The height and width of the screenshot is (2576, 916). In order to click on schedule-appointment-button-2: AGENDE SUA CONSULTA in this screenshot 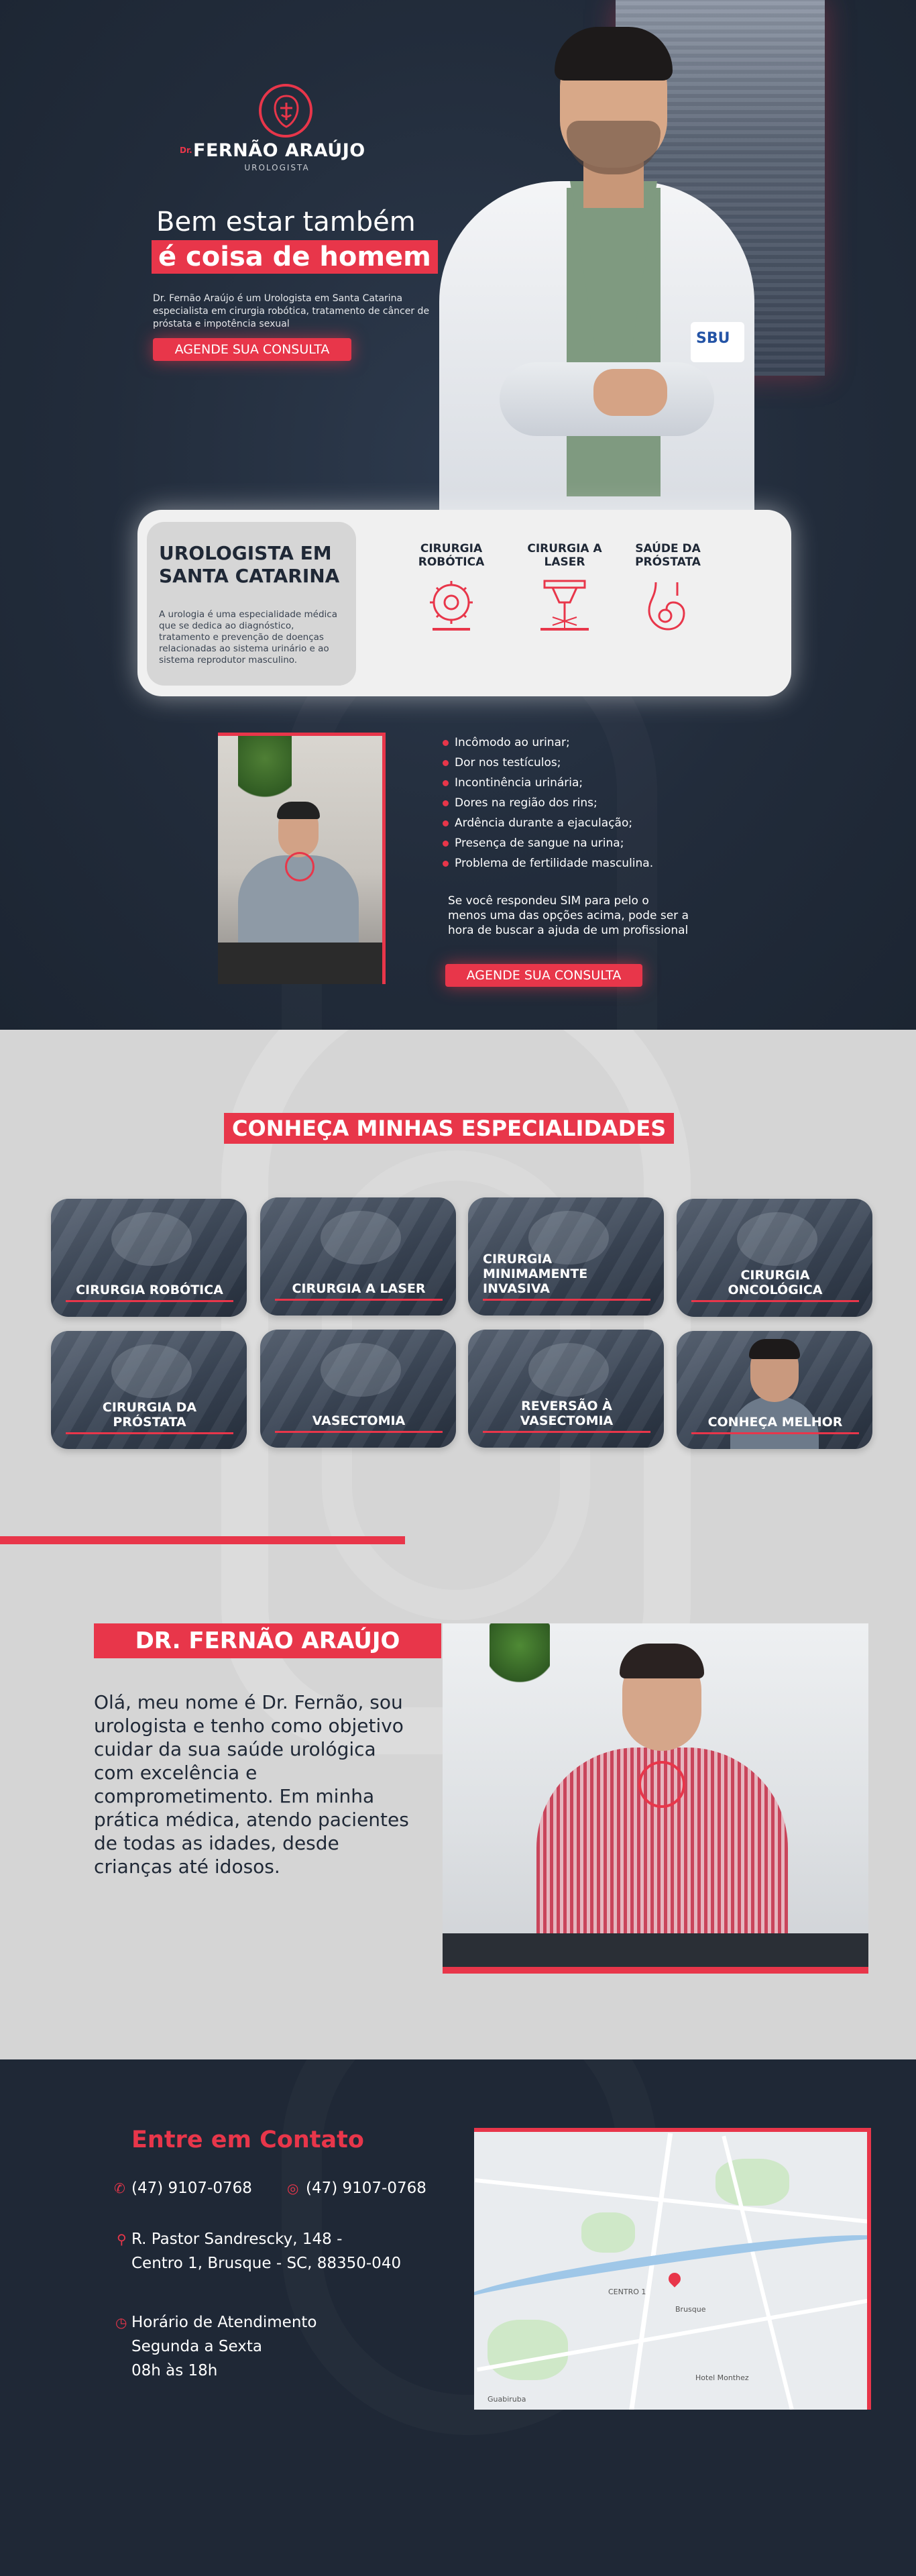, I will do `click(543, 975)`.